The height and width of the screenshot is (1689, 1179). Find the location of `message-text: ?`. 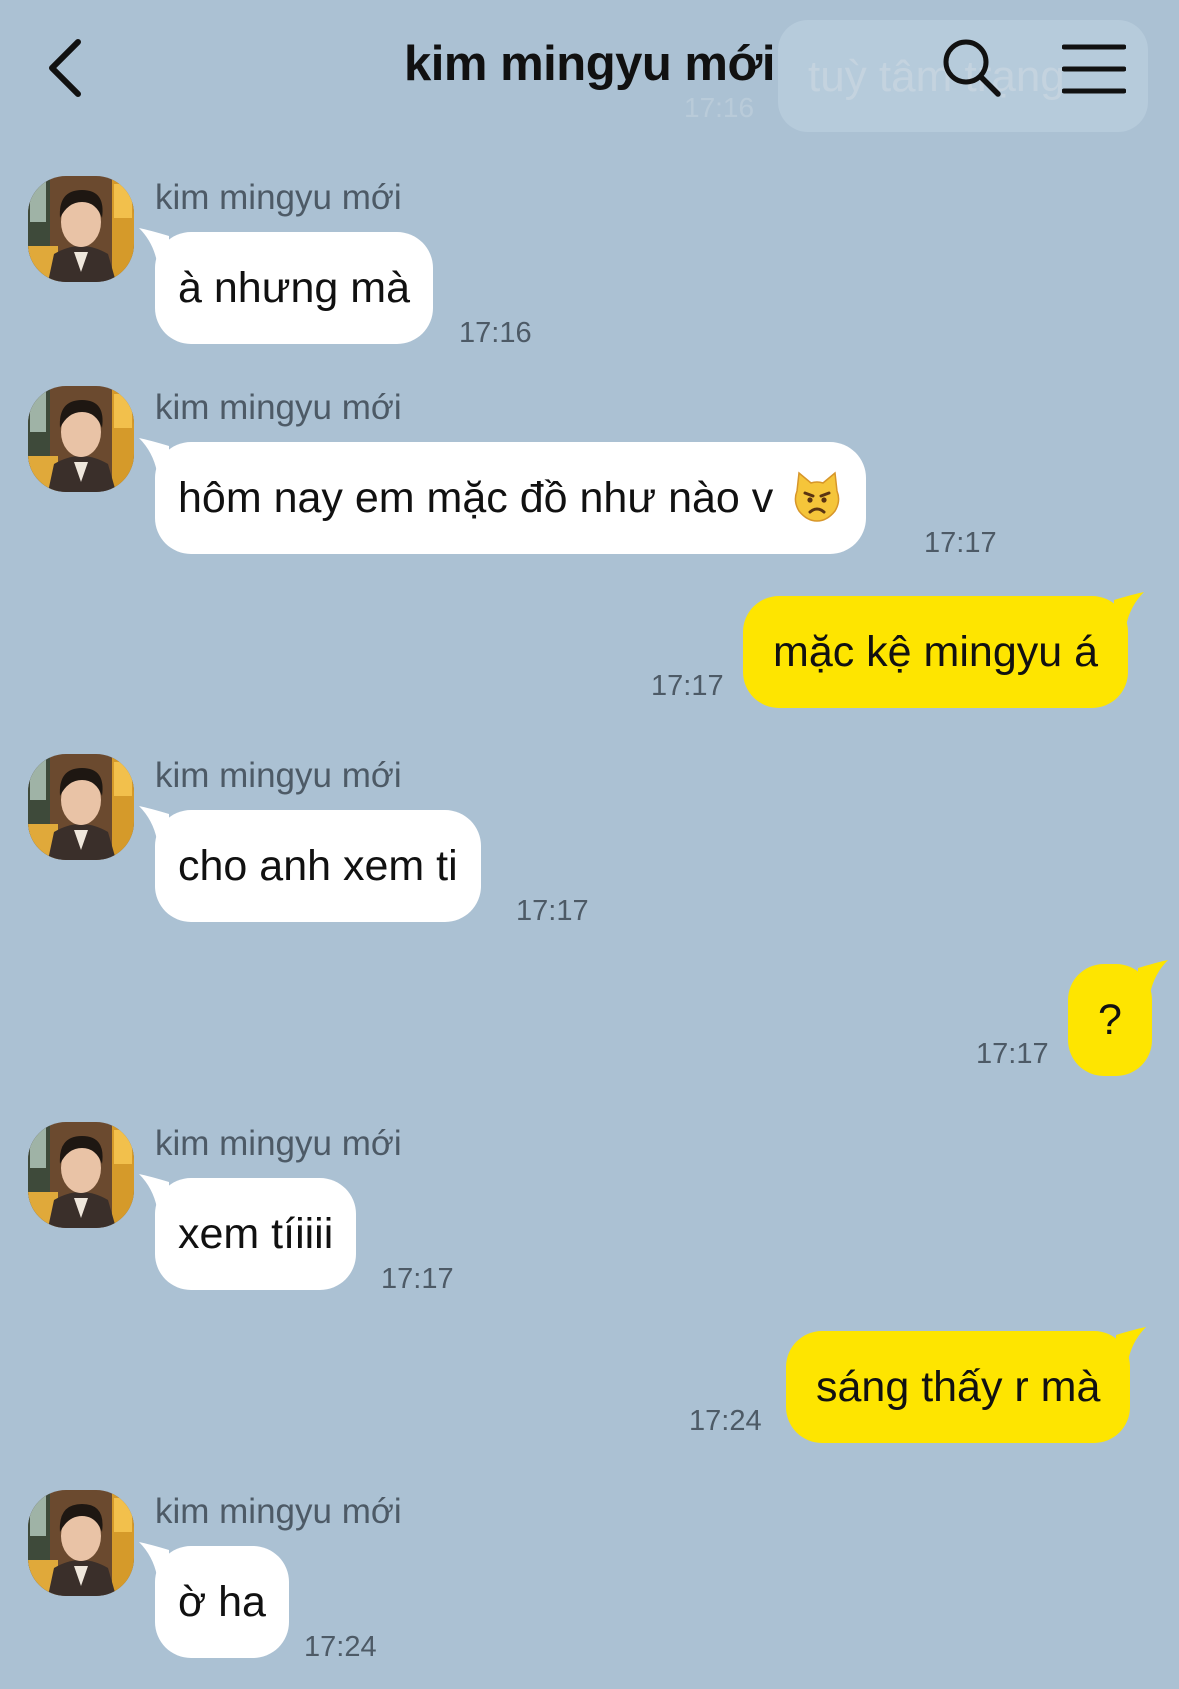

message-text: ? is located at coordinates (1110, 1020).